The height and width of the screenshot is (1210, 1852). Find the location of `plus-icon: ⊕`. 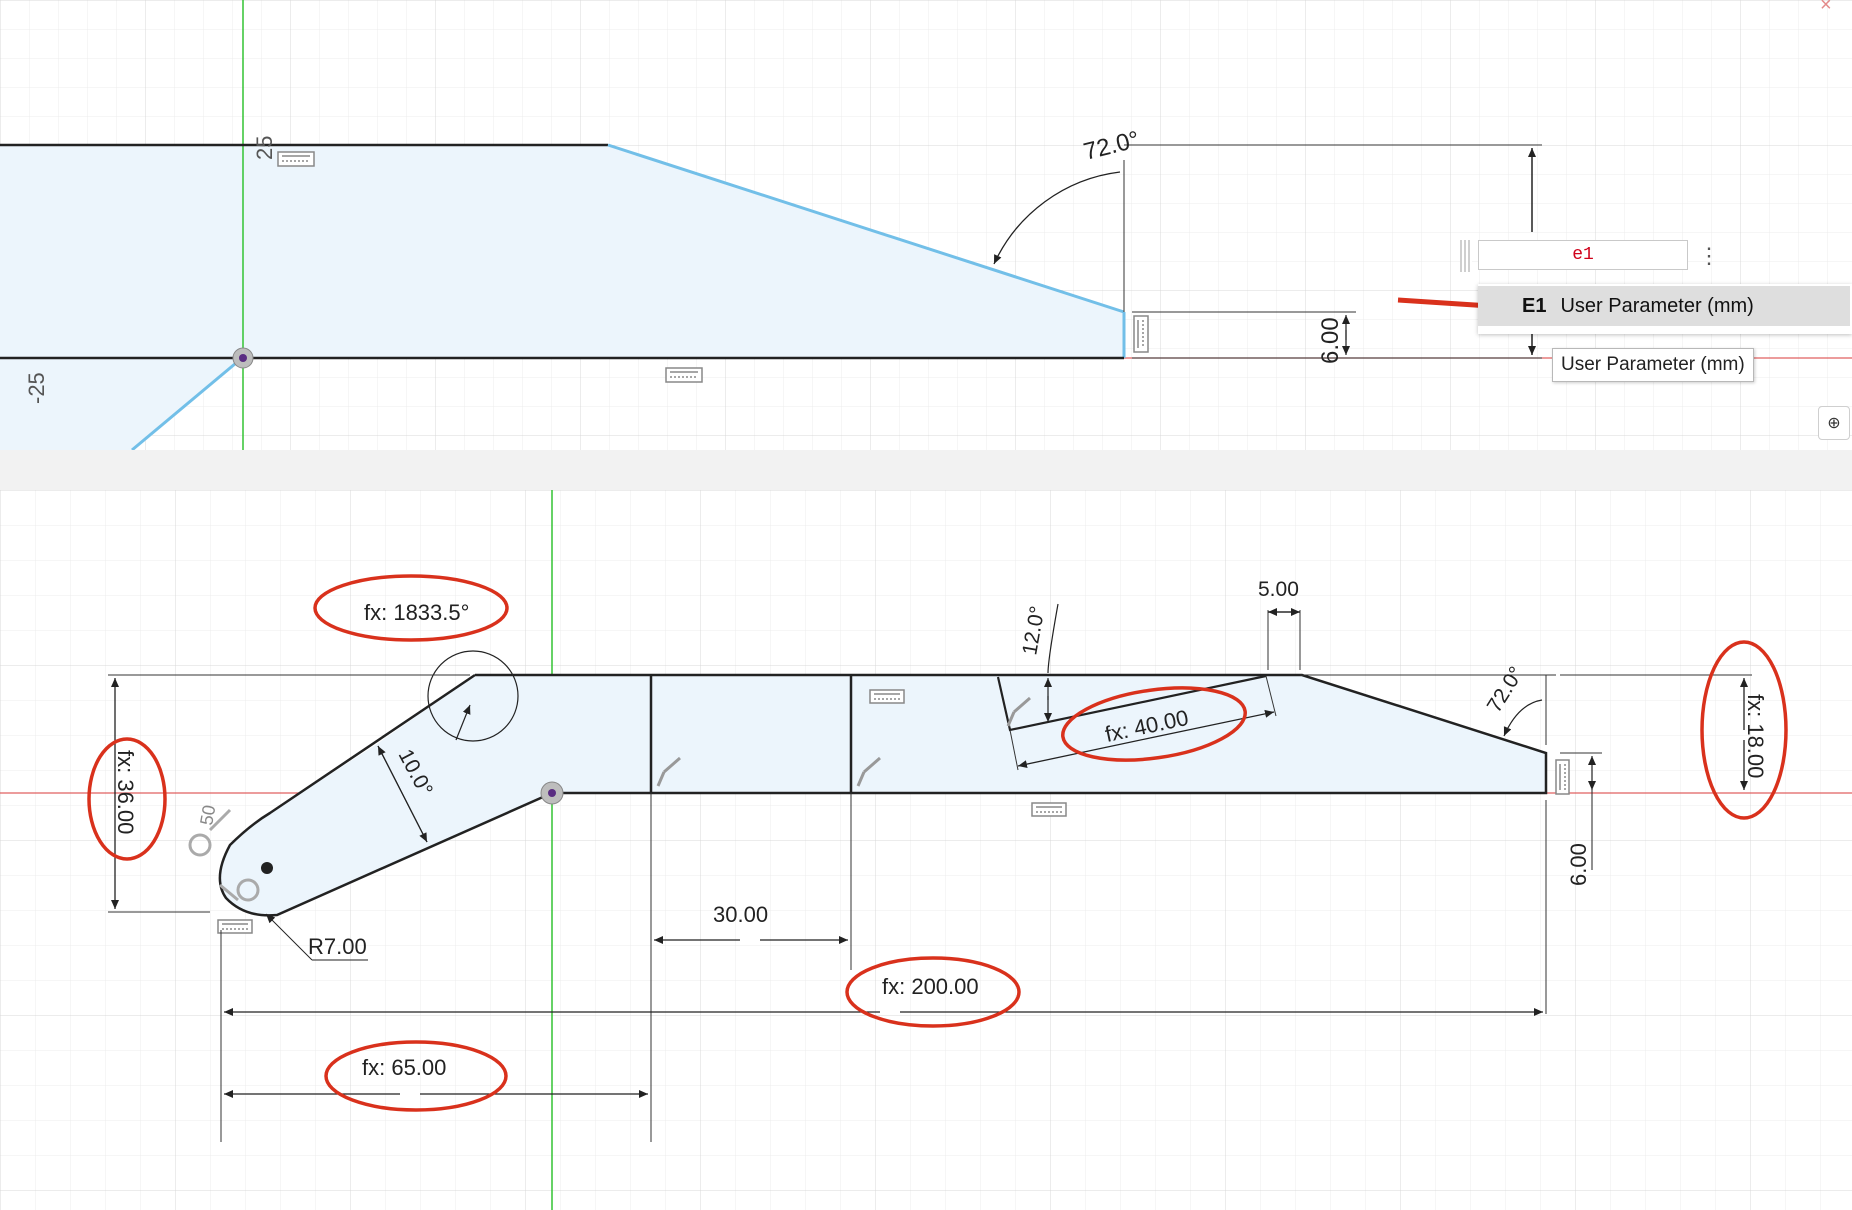

plus-icon: ⊕ is located at coordinates (1834, 423).